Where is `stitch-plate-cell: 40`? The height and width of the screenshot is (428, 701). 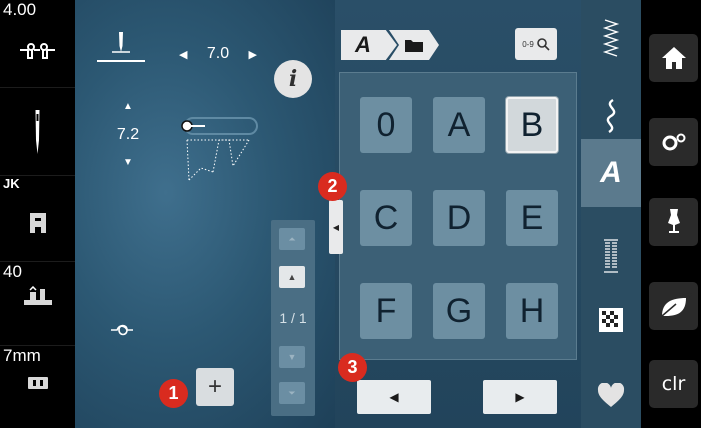
stitch-plate-cell: 40 is located at coordinates (37, 304).